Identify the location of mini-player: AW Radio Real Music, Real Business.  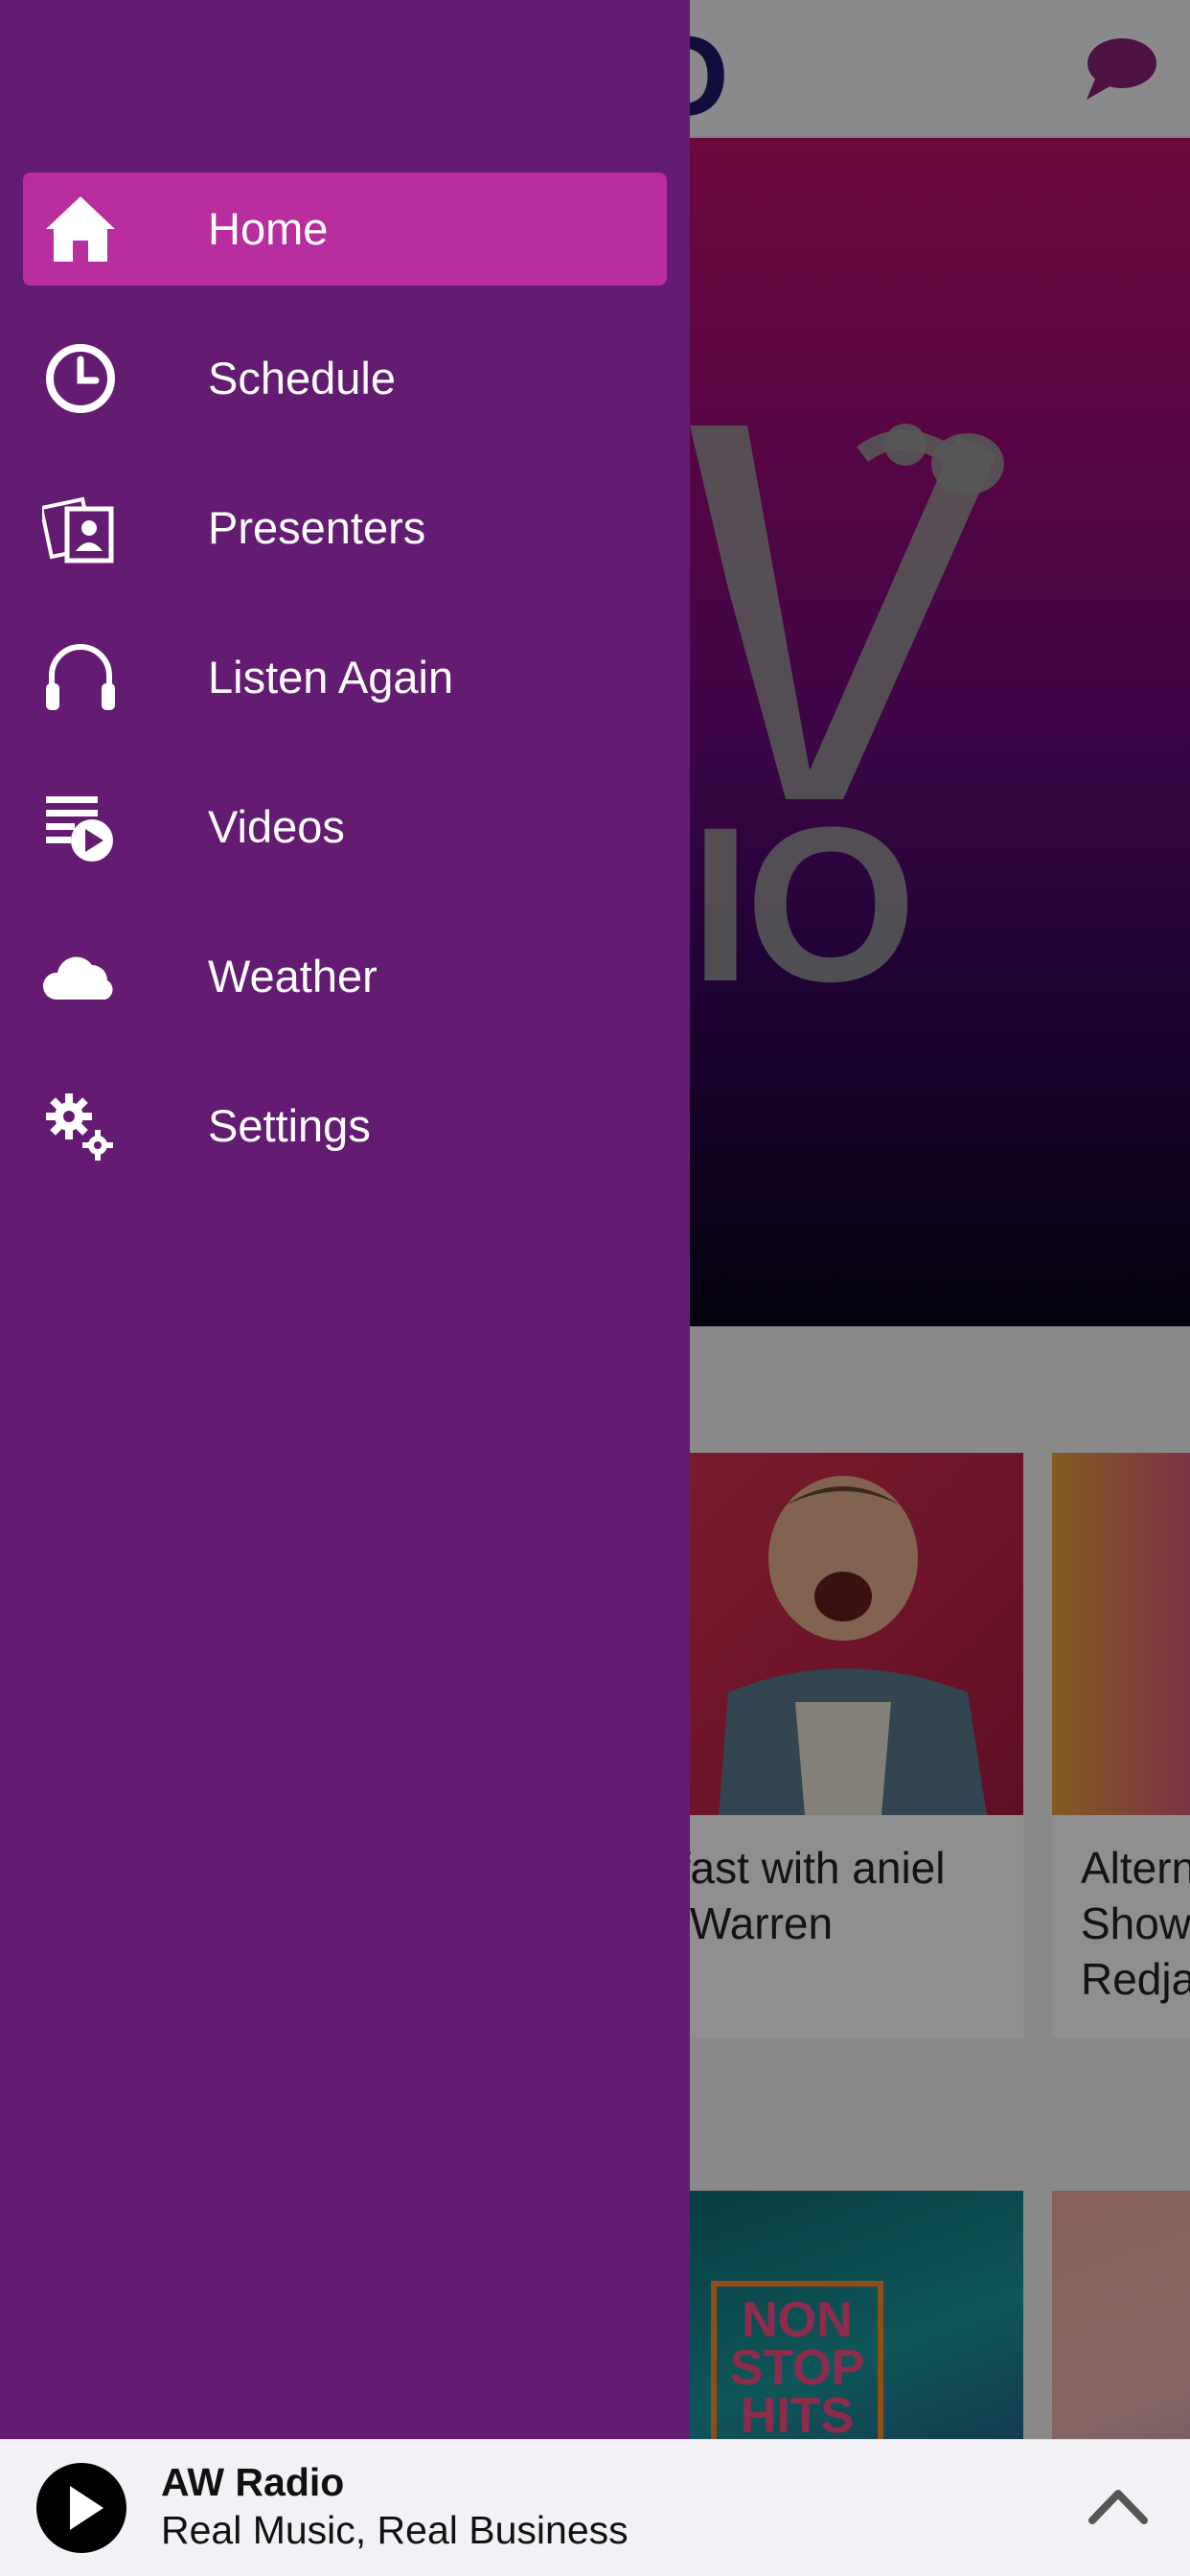
(595, 2507).